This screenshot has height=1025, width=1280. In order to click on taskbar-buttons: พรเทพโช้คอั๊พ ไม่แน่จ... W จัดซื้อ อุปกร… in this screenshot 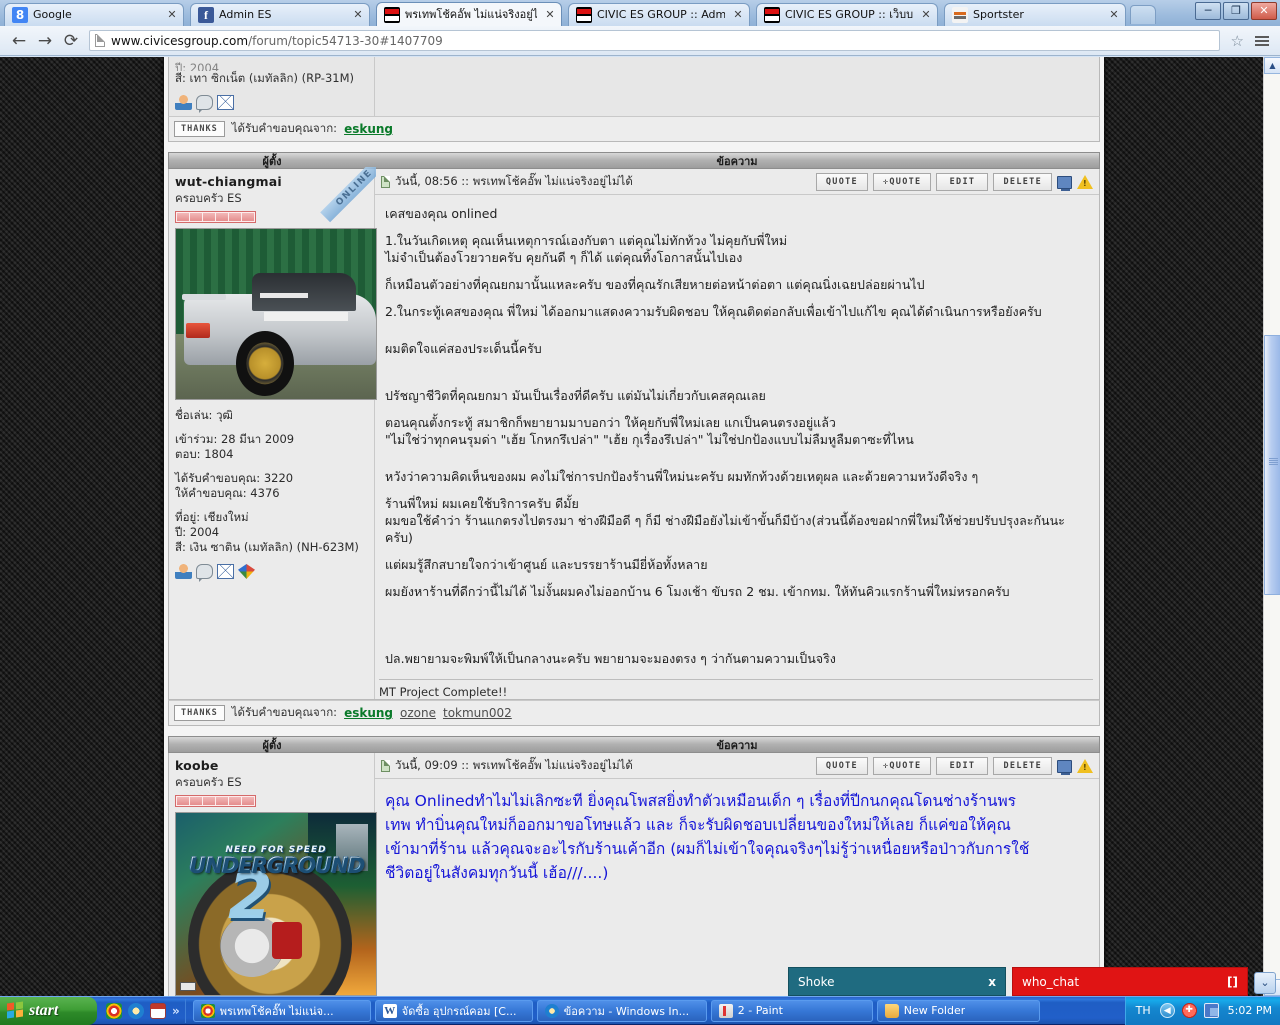, I will do `click(655, 1011)`.